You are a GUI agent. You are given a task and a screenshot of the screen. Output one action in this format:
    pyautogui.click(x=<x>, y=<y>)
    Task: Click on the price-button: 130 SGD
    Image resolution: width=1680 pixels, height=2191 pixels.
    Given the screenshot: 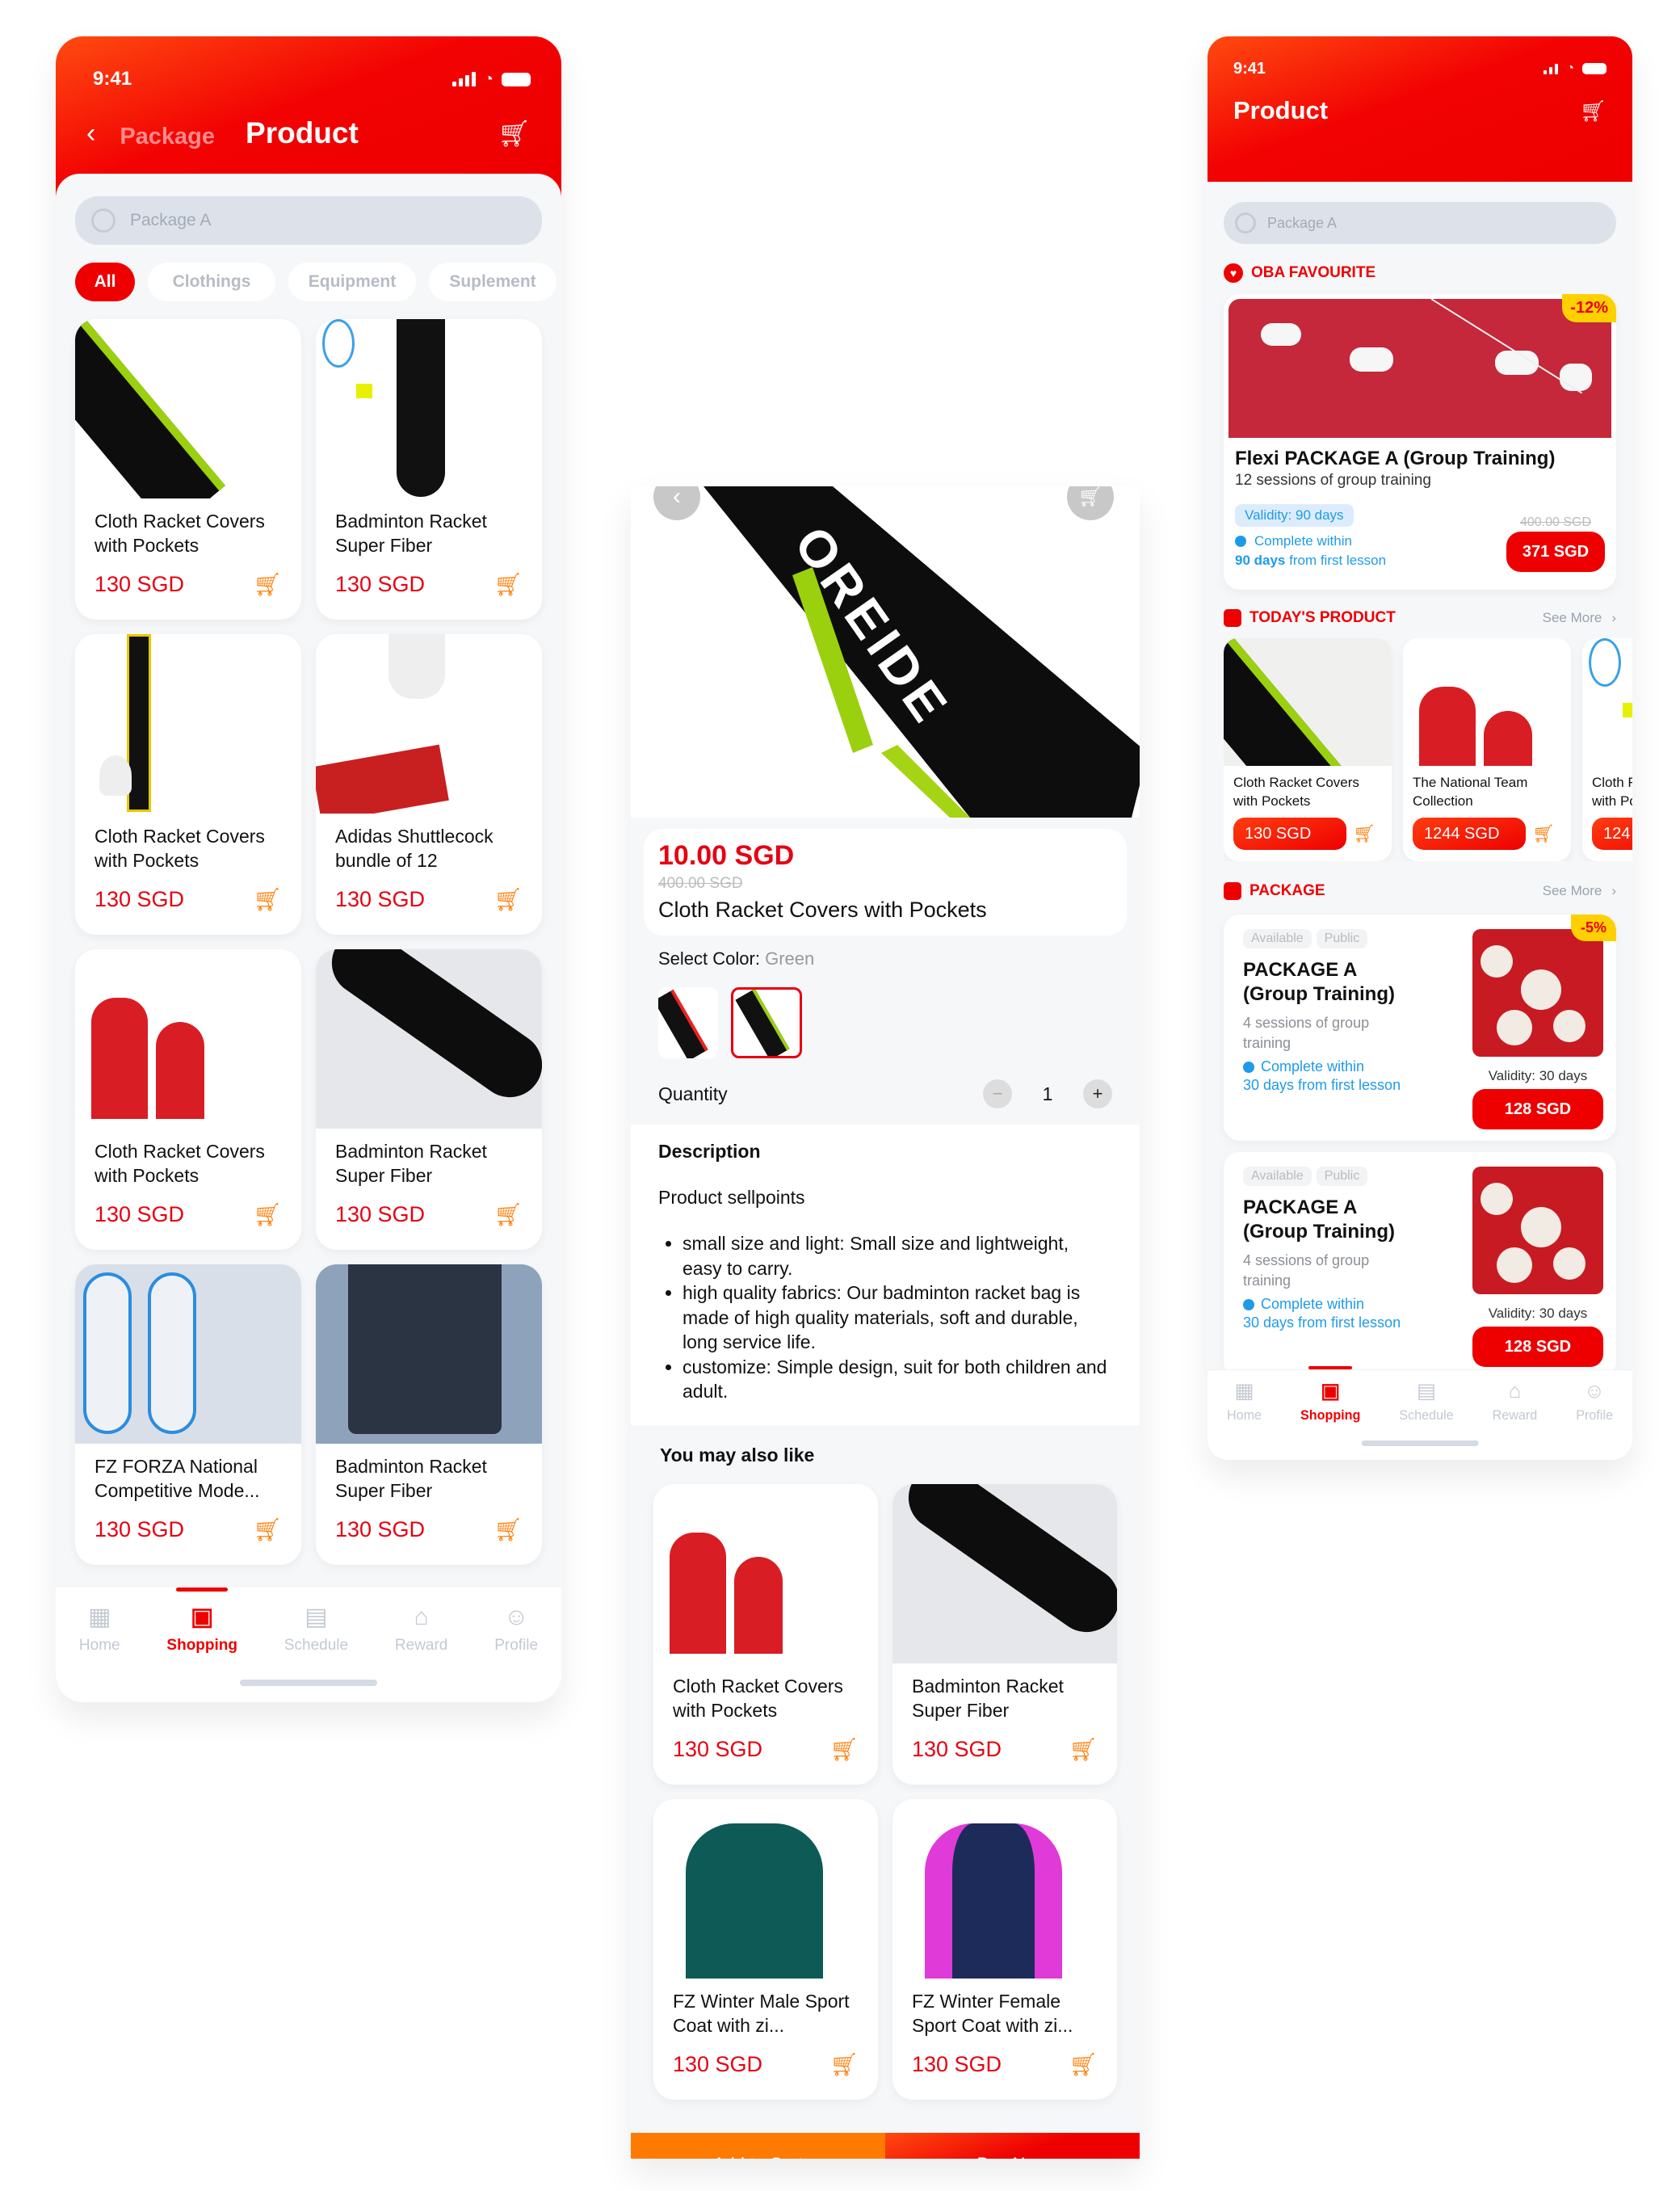 What is the action you would take?
    pyautogui.click(x=1290, y=834)
    